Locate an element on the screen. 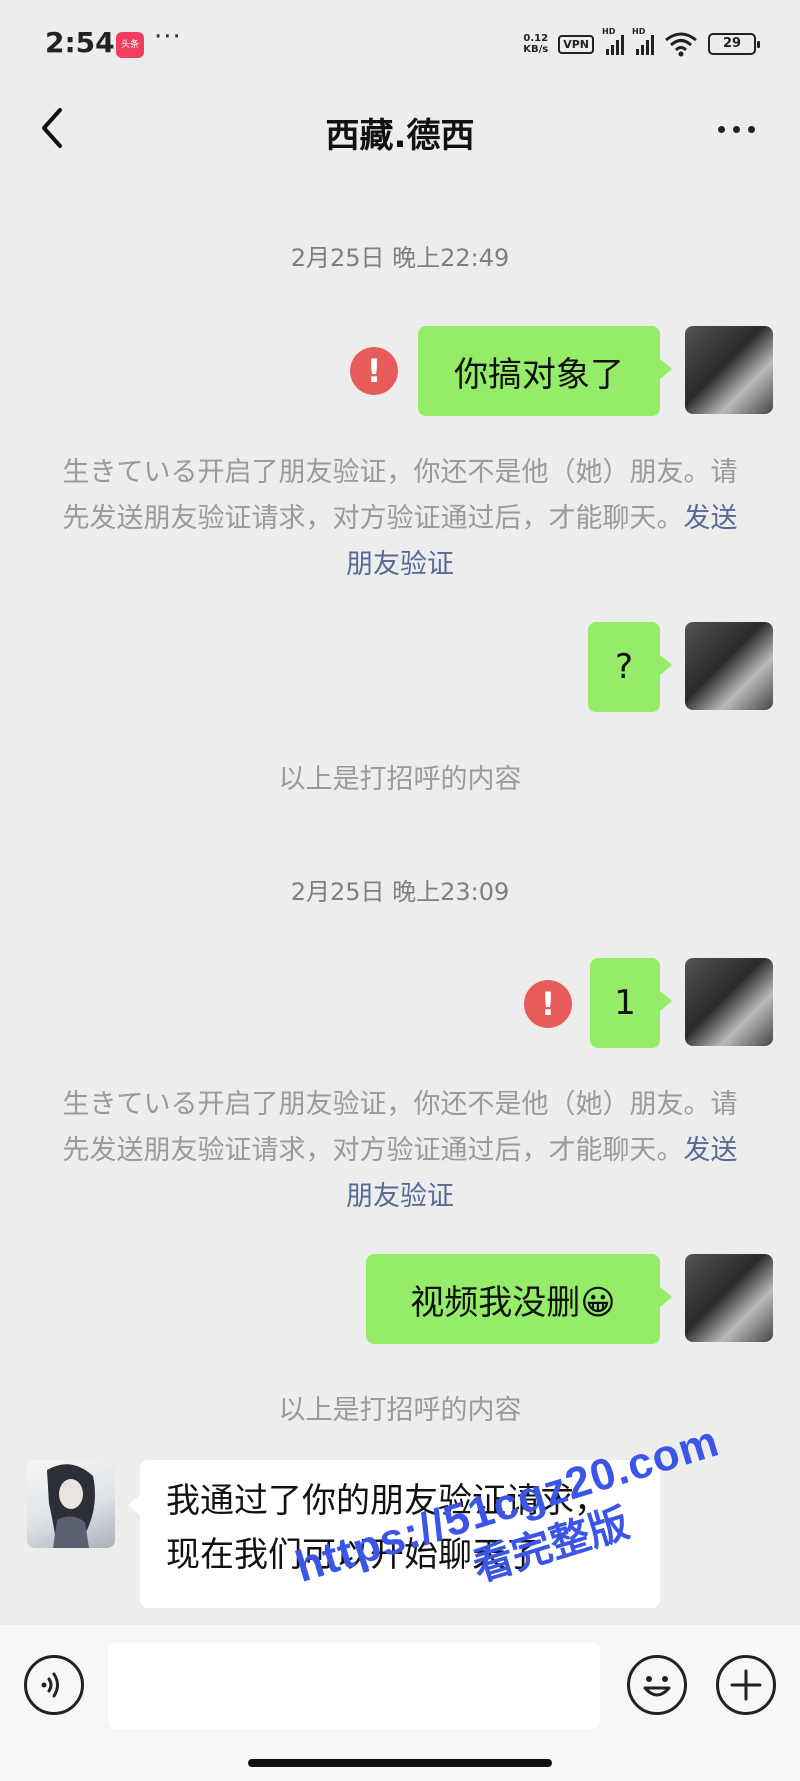 Image resolution: width=800 pixels, height=1781 pixels. voice-icon is located at coordinates (54, 1685).